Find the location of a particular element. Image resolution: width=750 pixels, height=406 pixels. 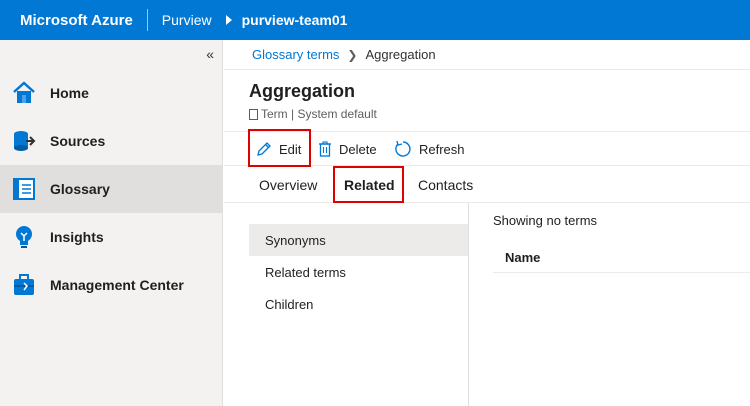

topbar-divider is located at coordinates (147, 20).